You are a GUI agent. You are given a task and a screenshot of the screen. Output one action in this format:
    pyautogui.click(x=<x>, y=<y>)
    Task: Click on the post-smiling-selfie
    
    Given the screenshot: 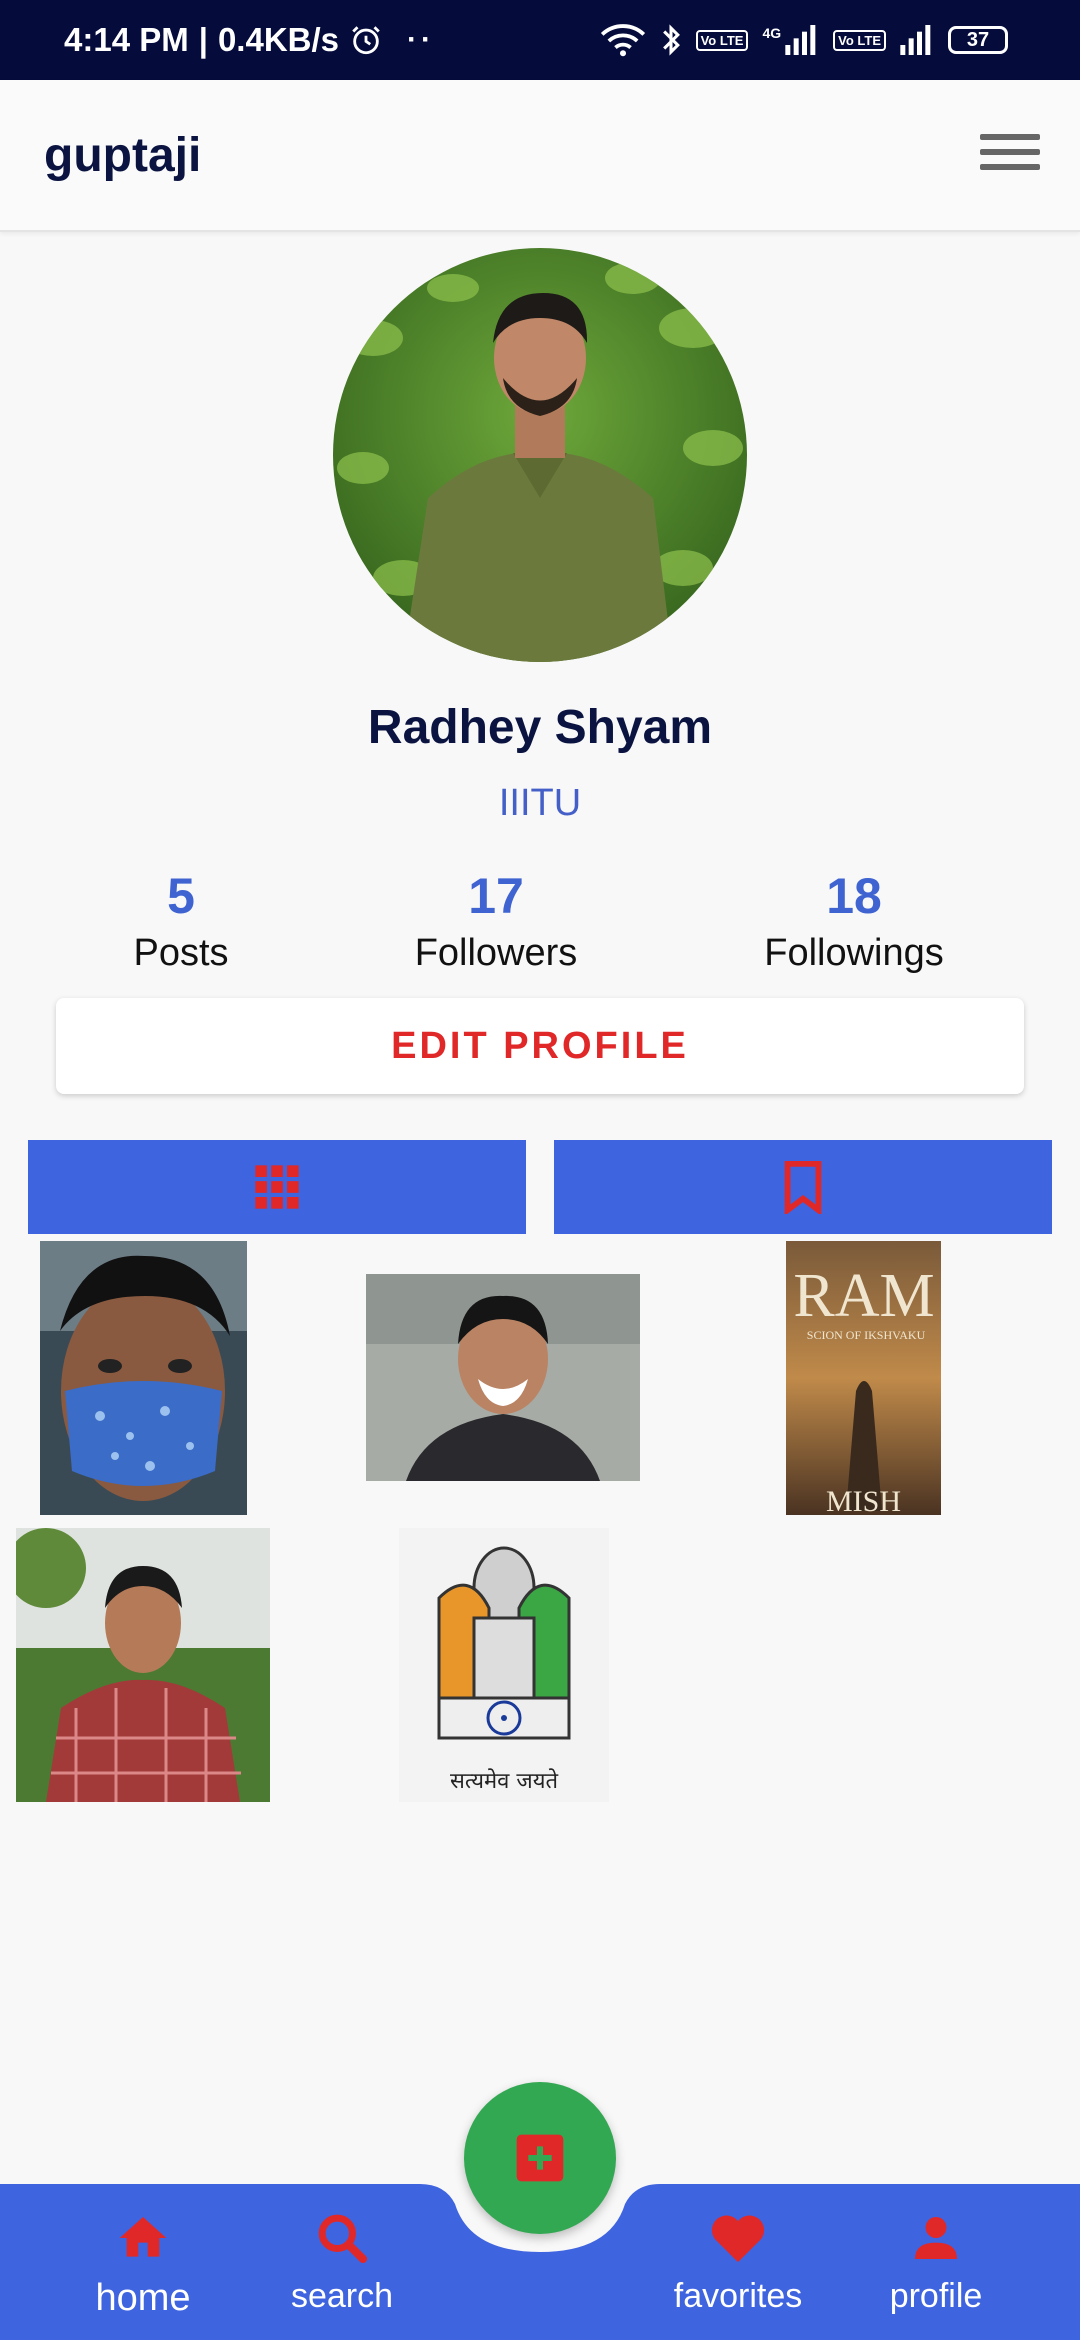 What is the action you would take?
    pyautogui.click(x=503, y=1377)
    